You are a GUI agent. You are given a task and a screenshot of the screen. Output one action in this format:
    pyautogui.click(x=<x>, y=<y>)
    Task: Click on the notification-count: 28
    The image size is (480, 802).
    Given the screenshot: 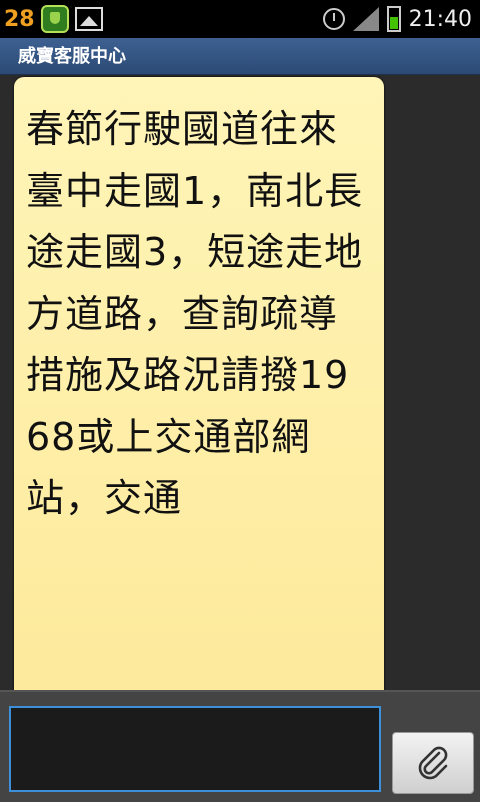 What is the action you would take?
    pyautogui.click(x=19, y=19)
    